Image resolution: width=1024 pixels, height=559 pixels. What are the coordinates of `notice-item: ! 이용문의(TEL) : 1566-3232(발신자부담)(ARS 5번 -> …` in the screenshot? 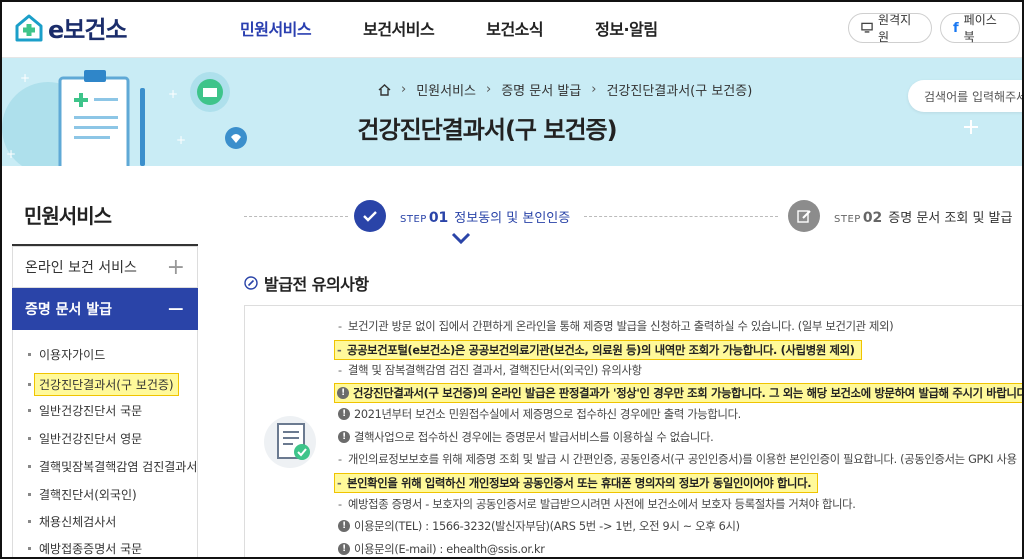 It's located at (539, 526).